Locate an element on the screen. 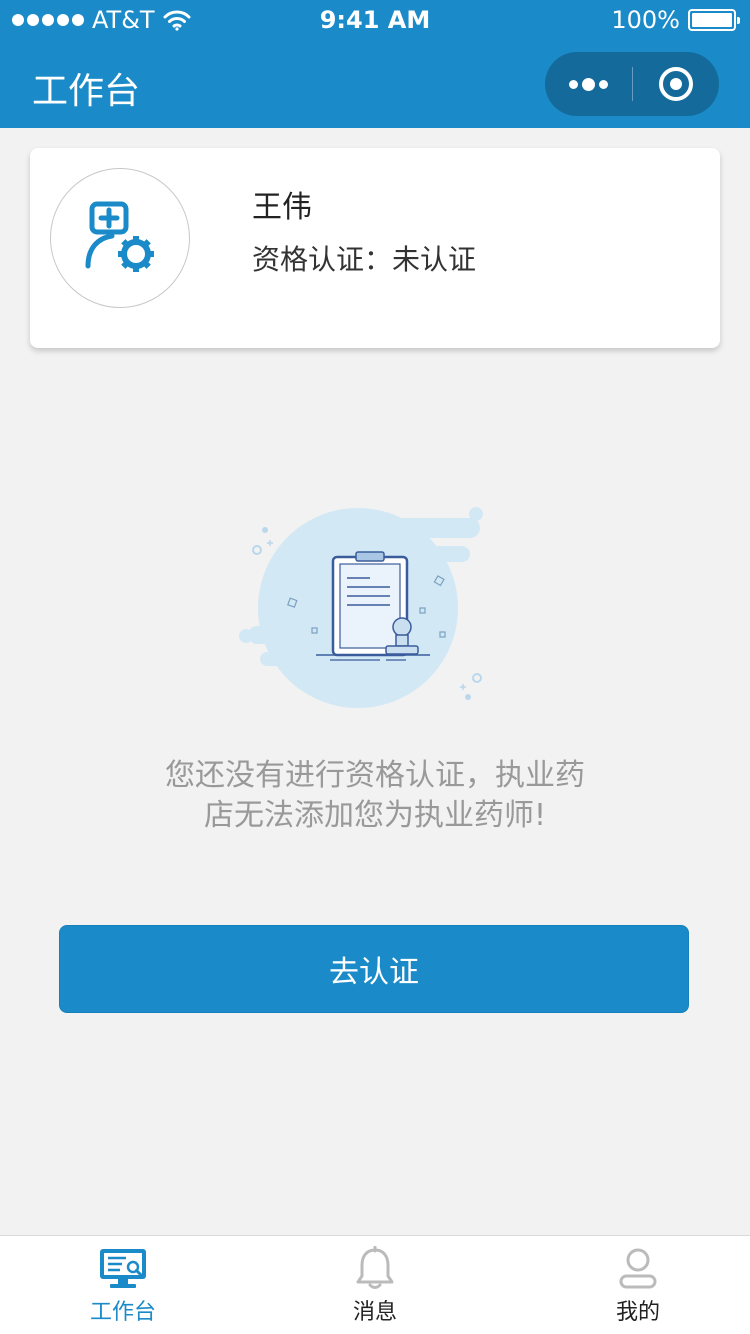  top-bar: AT&T 9:41 AM 100% 工作台 is located at coordinates (375, 64).